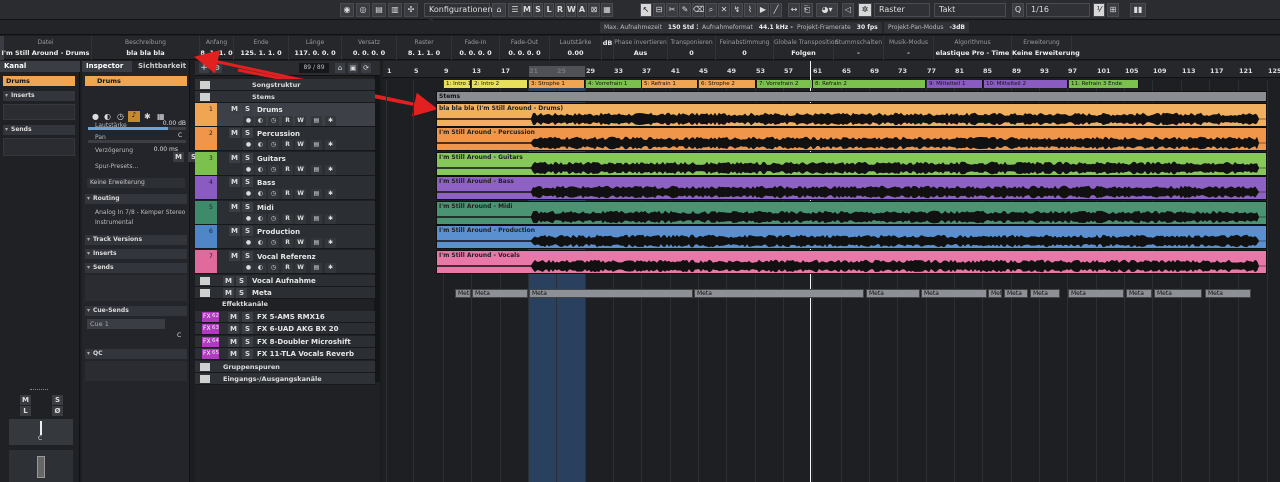  What do you see at coordinates (869, 84) in the screenshot?
I see `song-marker: 8: Refrain 2` at bounding box center [869, 84].